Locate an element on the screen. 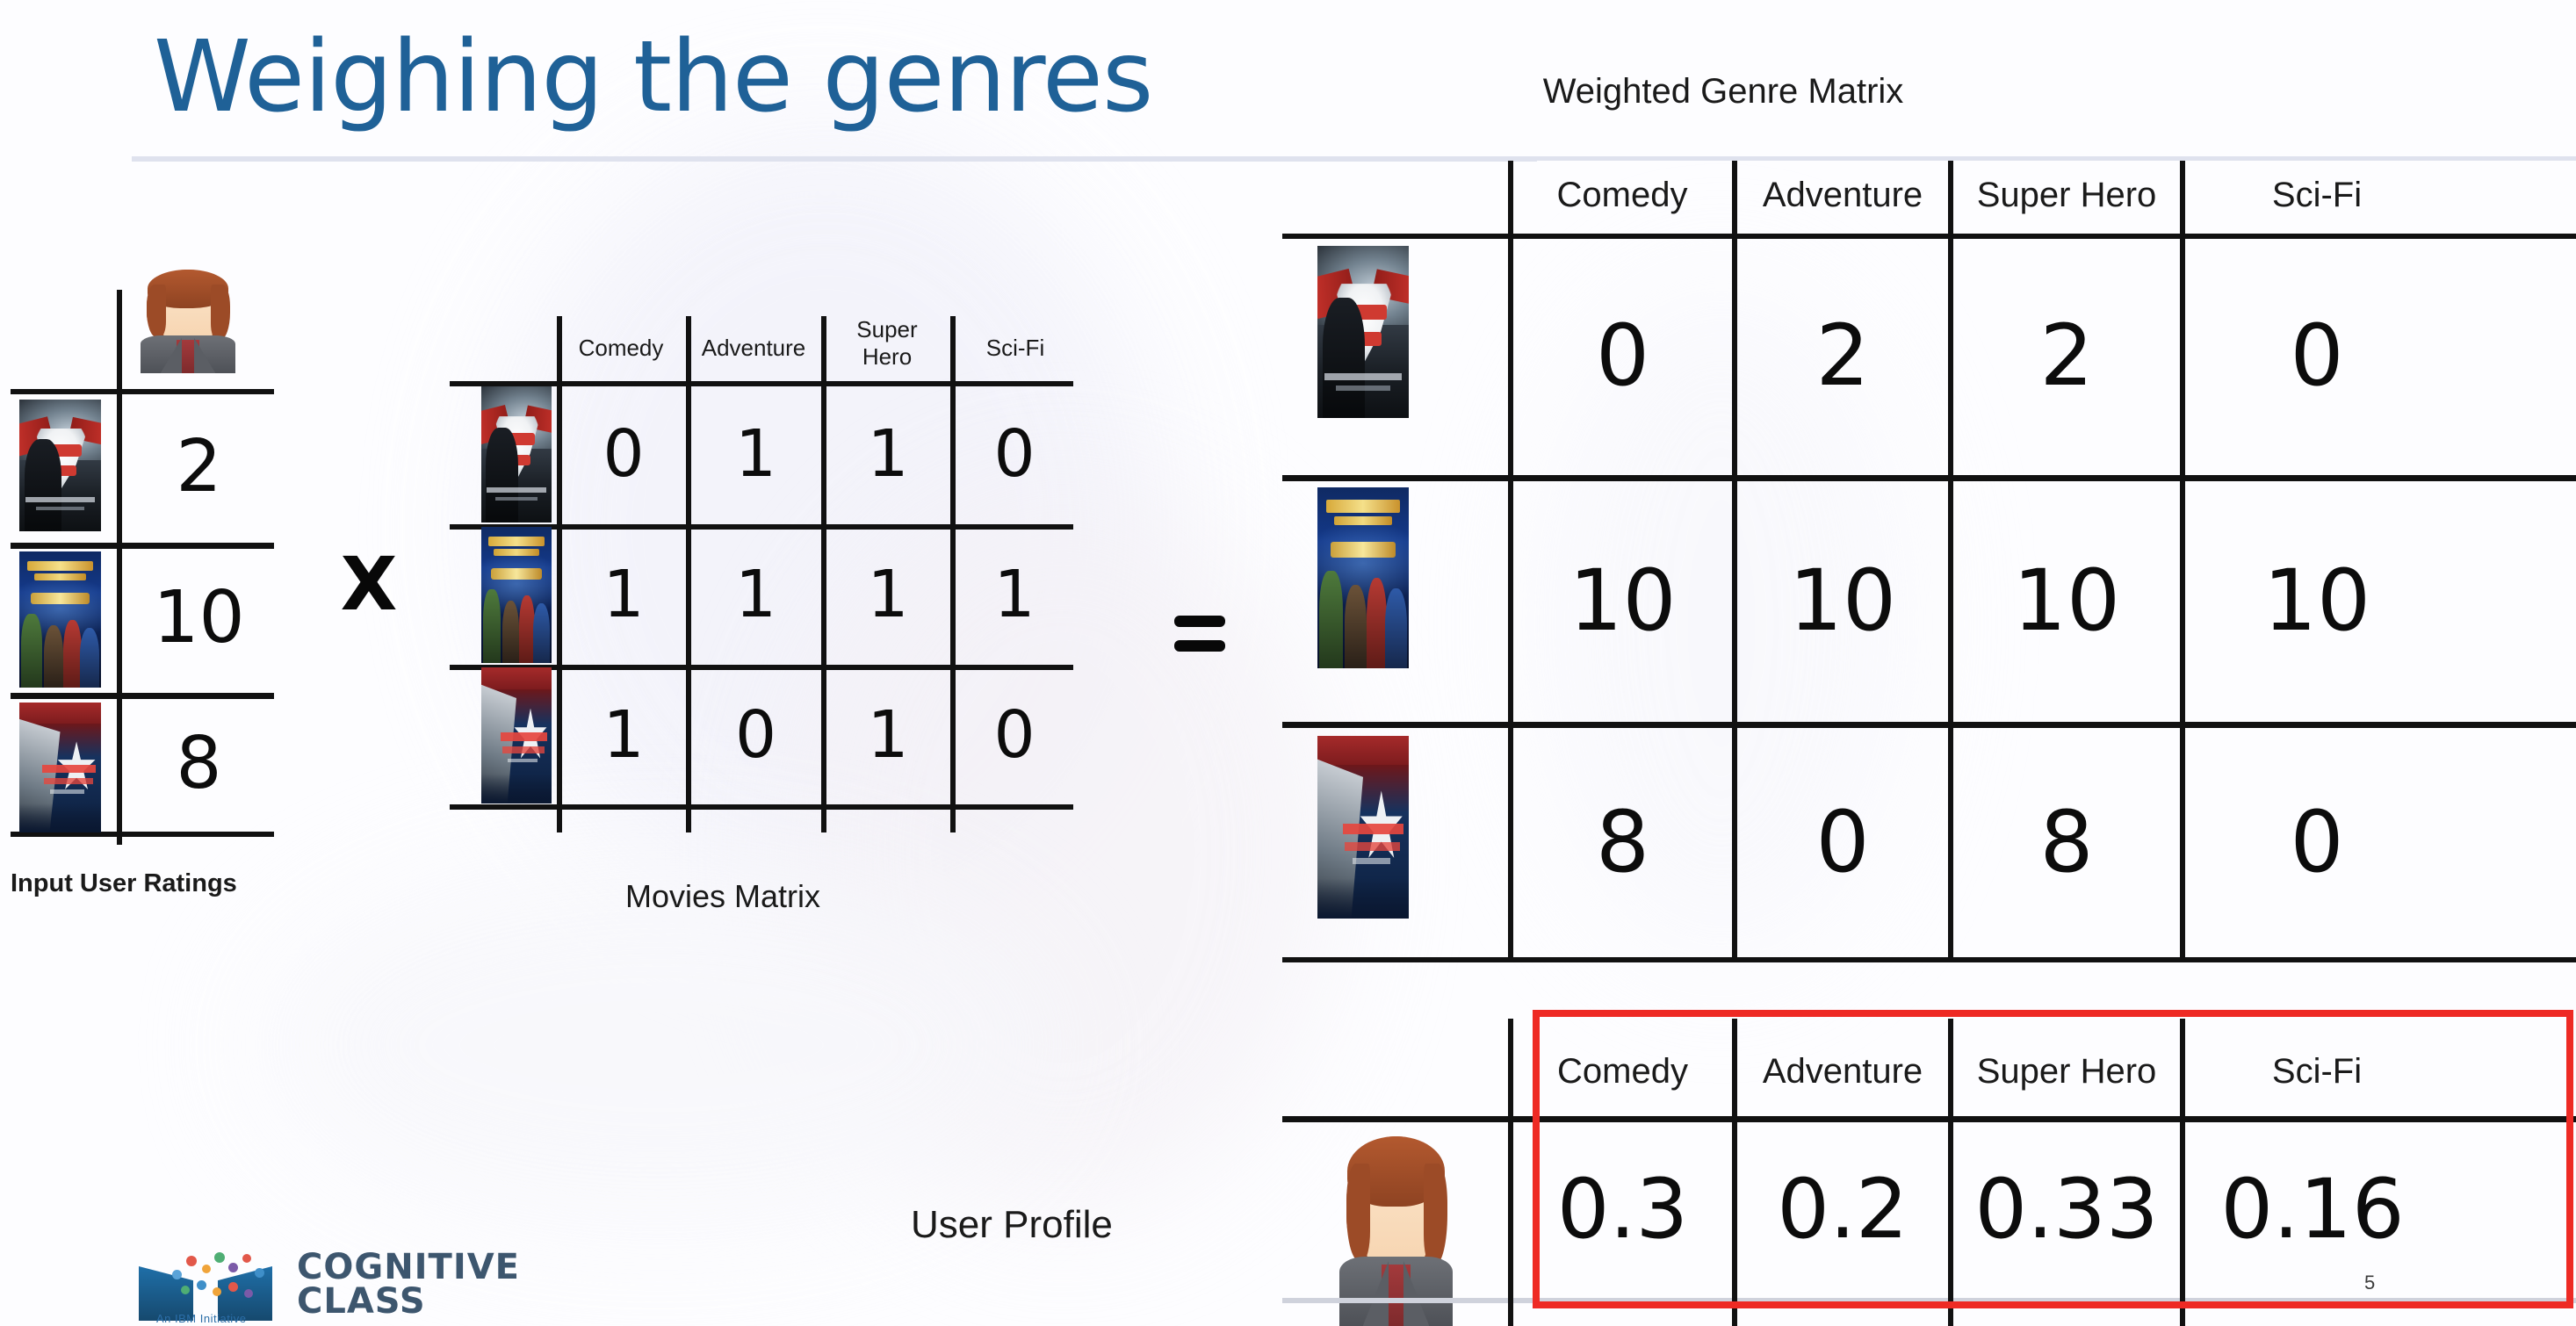 The height and width of the screenshot is (1326, 2576). user-profile-cell: 0.33 is located at coordinates (2066, 1209).